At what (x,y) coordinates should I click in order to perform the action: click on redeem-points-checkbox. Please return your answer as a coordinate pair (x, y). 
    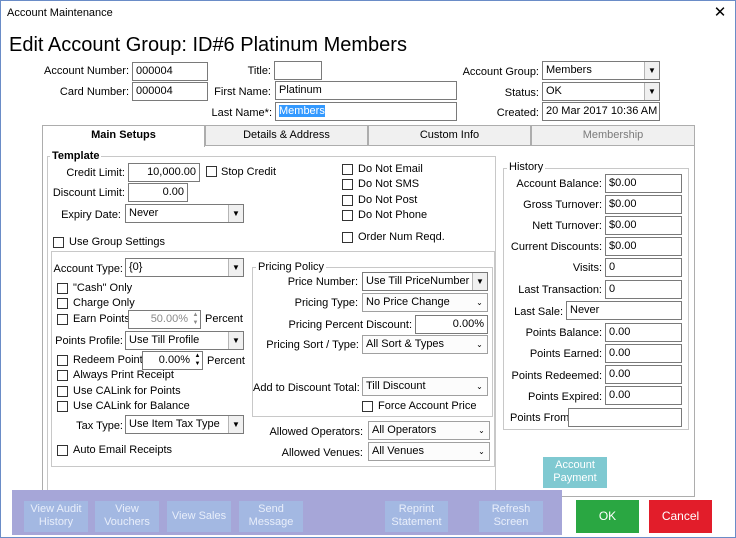
    Looking at the image, I should click on (62, 360).